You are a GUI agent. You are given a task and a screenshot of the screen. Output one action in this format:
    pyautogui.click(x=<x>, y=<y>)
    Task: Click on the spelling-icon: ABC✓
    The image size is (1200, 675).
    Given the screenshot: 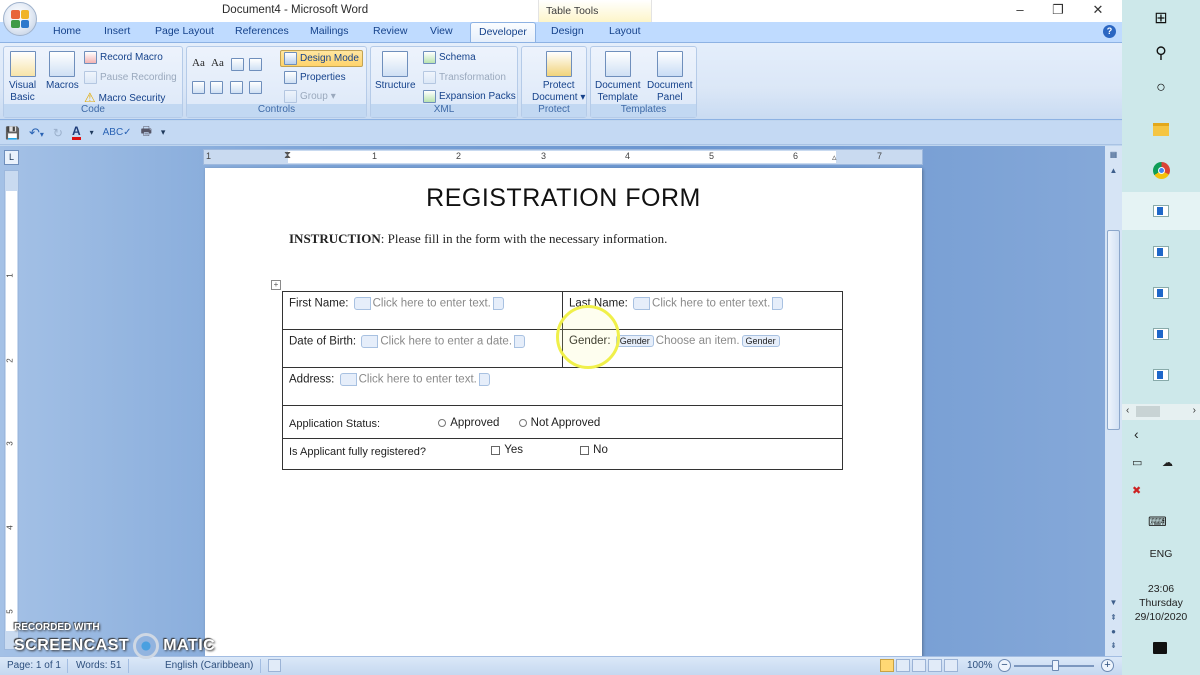 What is the action you would take?
    pyautogui.click(x=117, y=132)
    